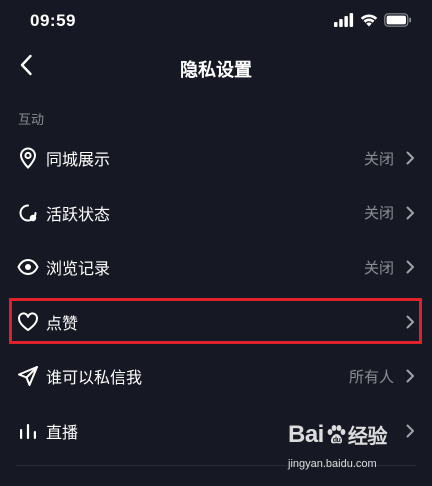  Describe the element at coordinates (28, 213) in the screenshot. I see `activity-status-icon` at that location.